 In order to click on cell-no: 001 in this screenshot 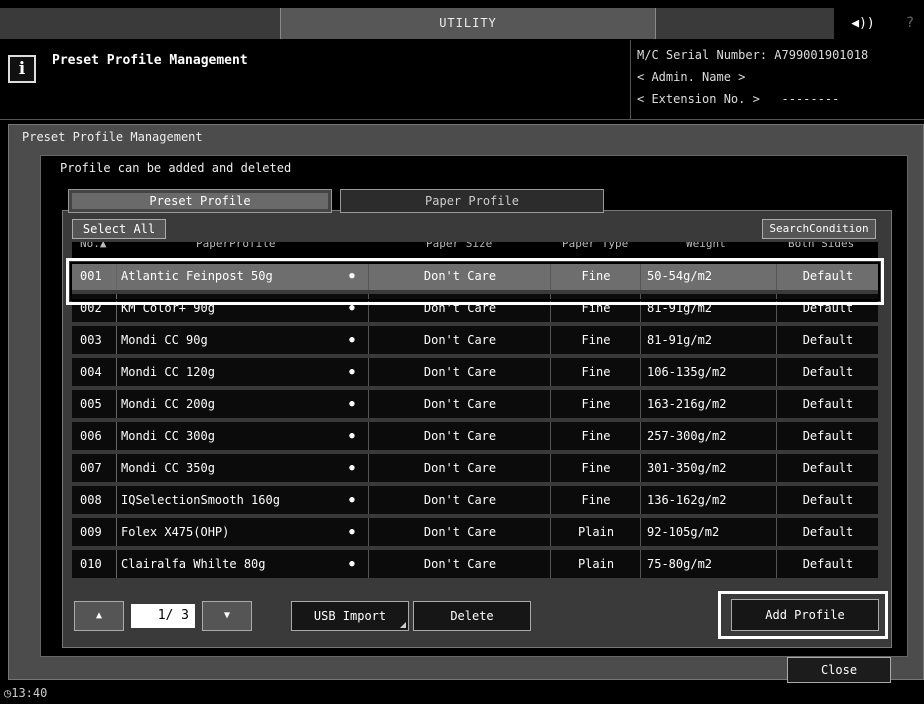, I will do `click(91, 276)`.